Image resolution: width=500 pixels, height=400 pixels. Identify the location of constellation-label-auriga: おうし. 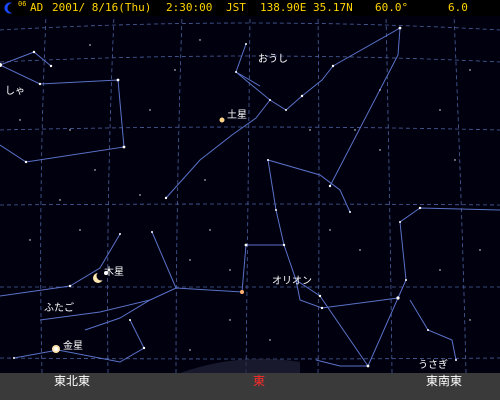
(273, 59).